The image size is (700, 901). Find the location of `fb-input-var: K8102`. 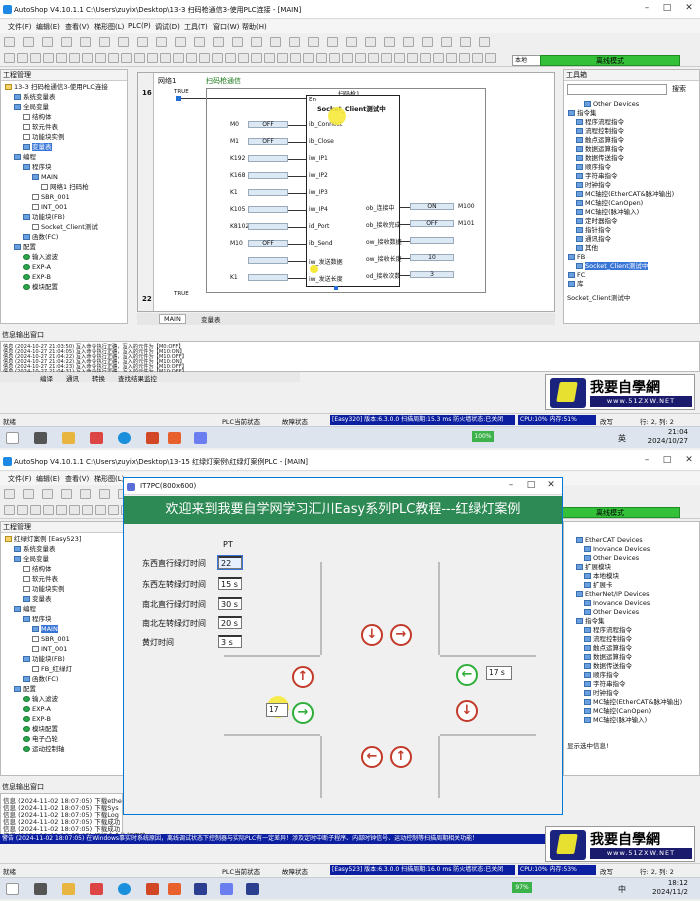

fb-input-var: K8102 is located at coordinates (239, 226).